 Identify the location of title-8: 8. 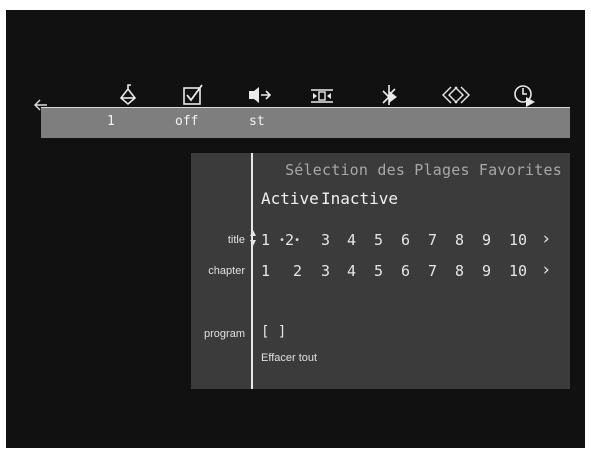
(469, 240).